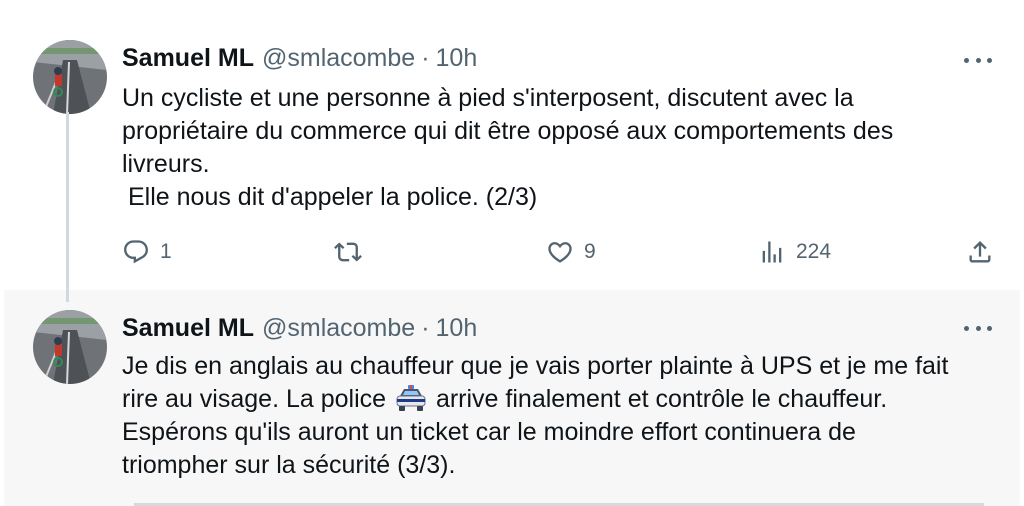  I want to click on retweet-icon, so click(348, 252).